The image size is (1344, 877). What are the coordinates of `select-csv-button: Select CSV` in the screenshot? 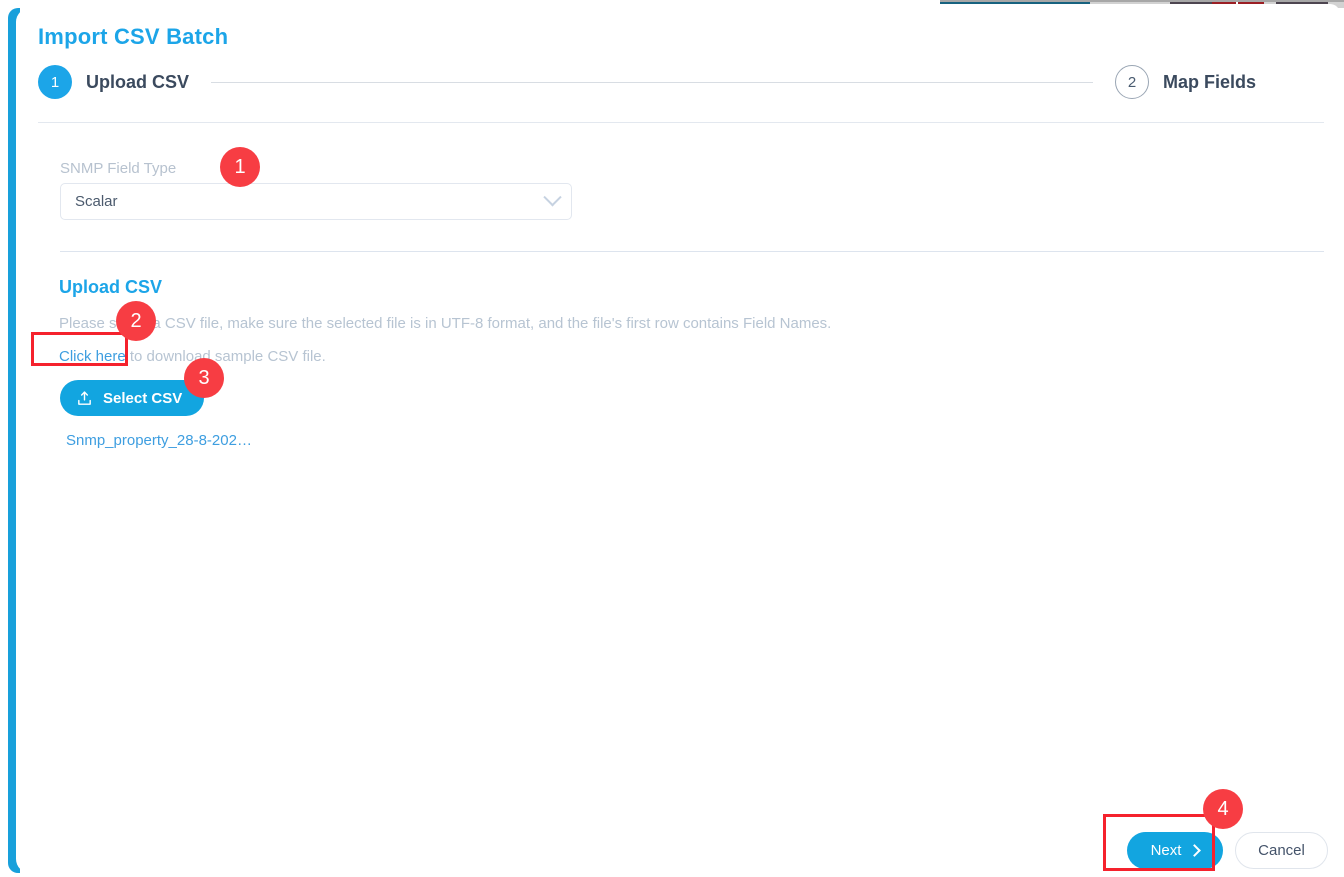 It's located at (132, 398).